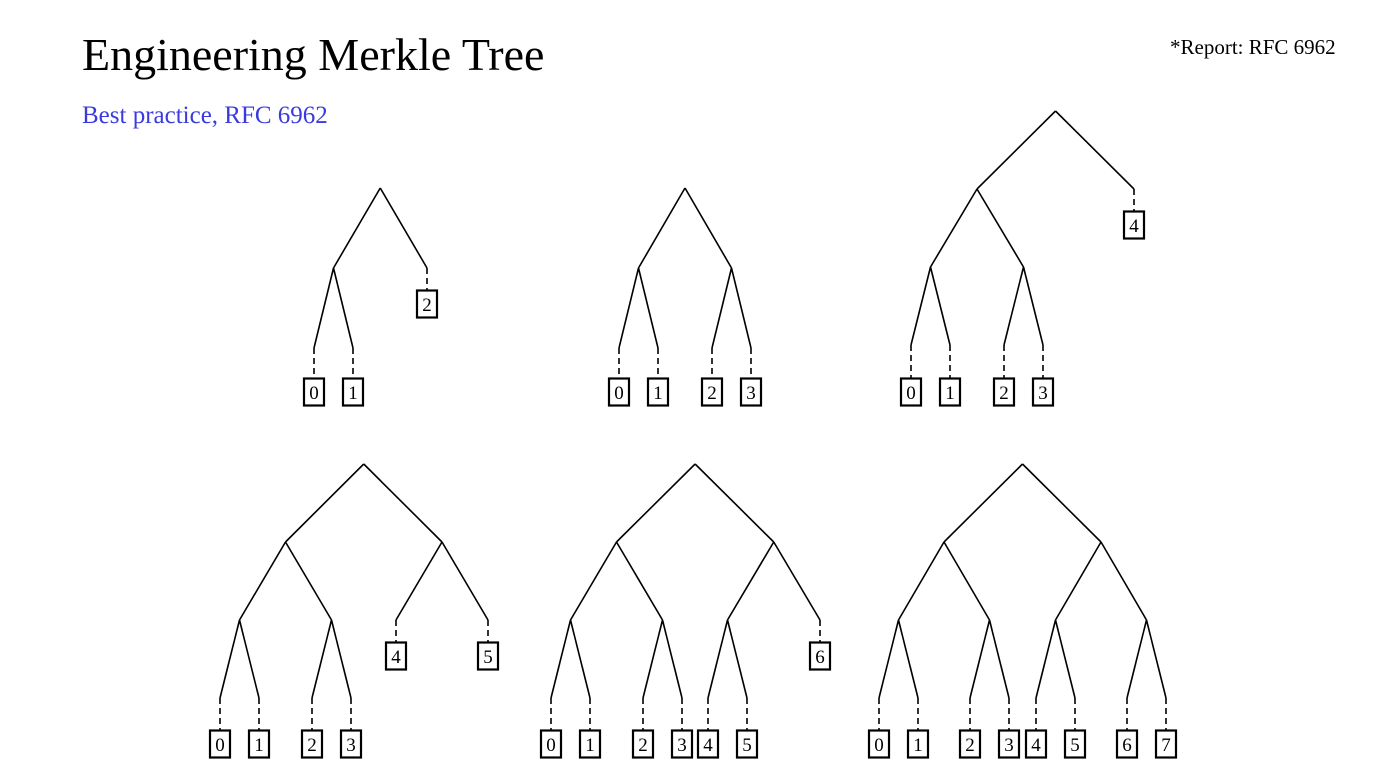 This screenshot has width=1396, height=780. I want to click on merkle-tree-5-leaves: 0 1 2 3 4, so click(1022, 258).